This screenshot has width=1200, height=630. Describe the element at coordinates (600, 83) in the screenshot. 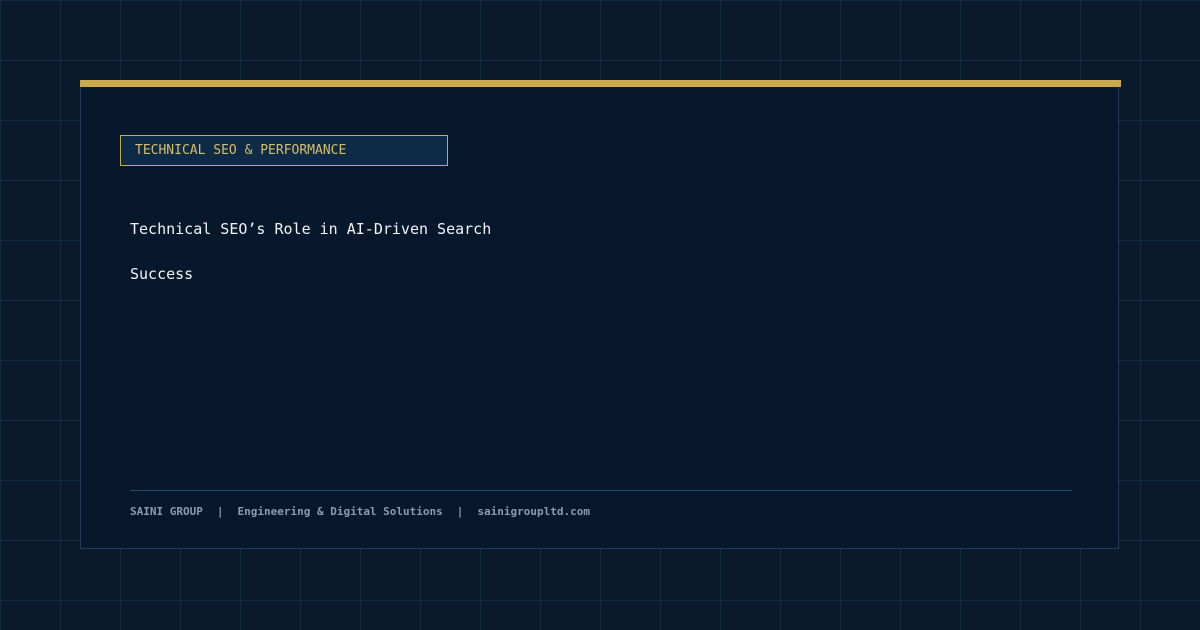

I see `accent-top-bar` at that location.